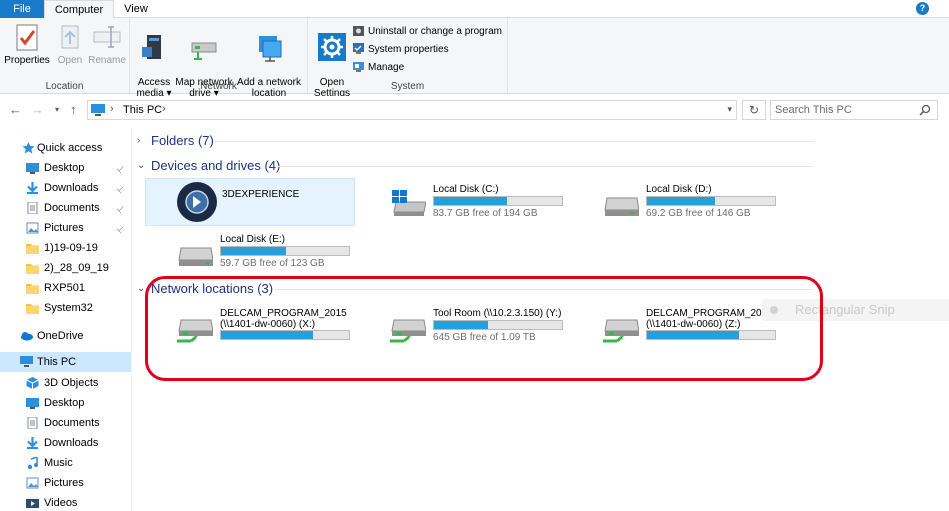 Image resolution: width=949 pixels, height=511 pixels. Describe the element at coordinates (98, 110) in the screenshot. I see `this-pc-icon` at that location.